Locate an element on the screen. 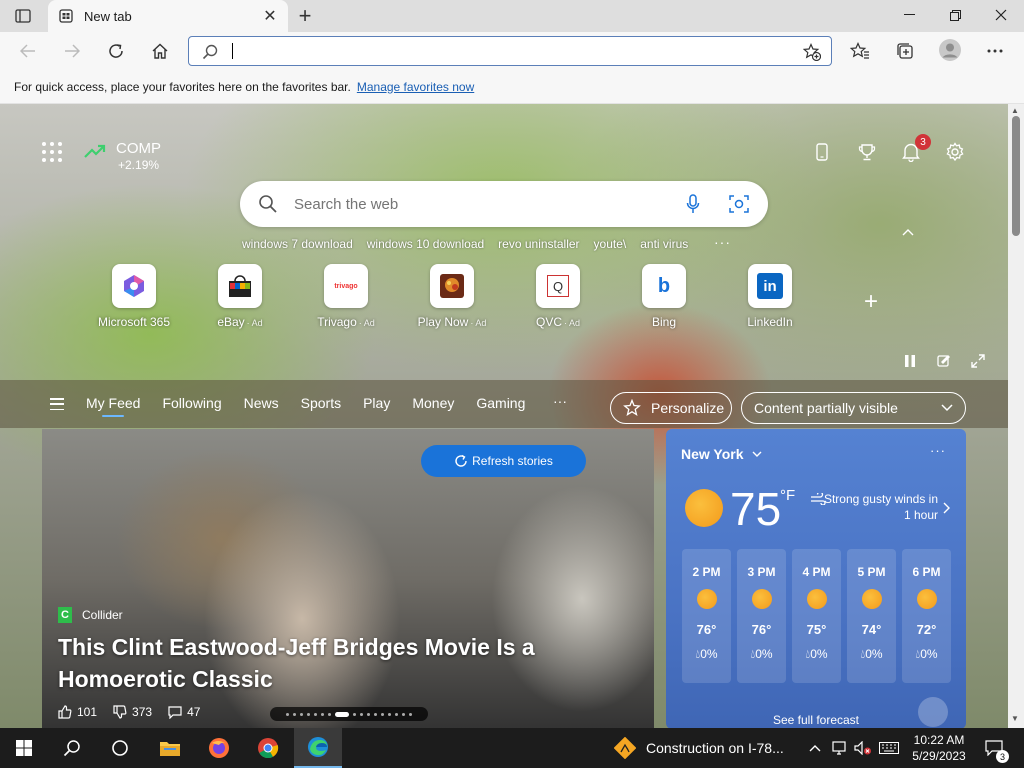 This screenshot has height=768, width=1024. forward-button is located at coordinates (72, 51).